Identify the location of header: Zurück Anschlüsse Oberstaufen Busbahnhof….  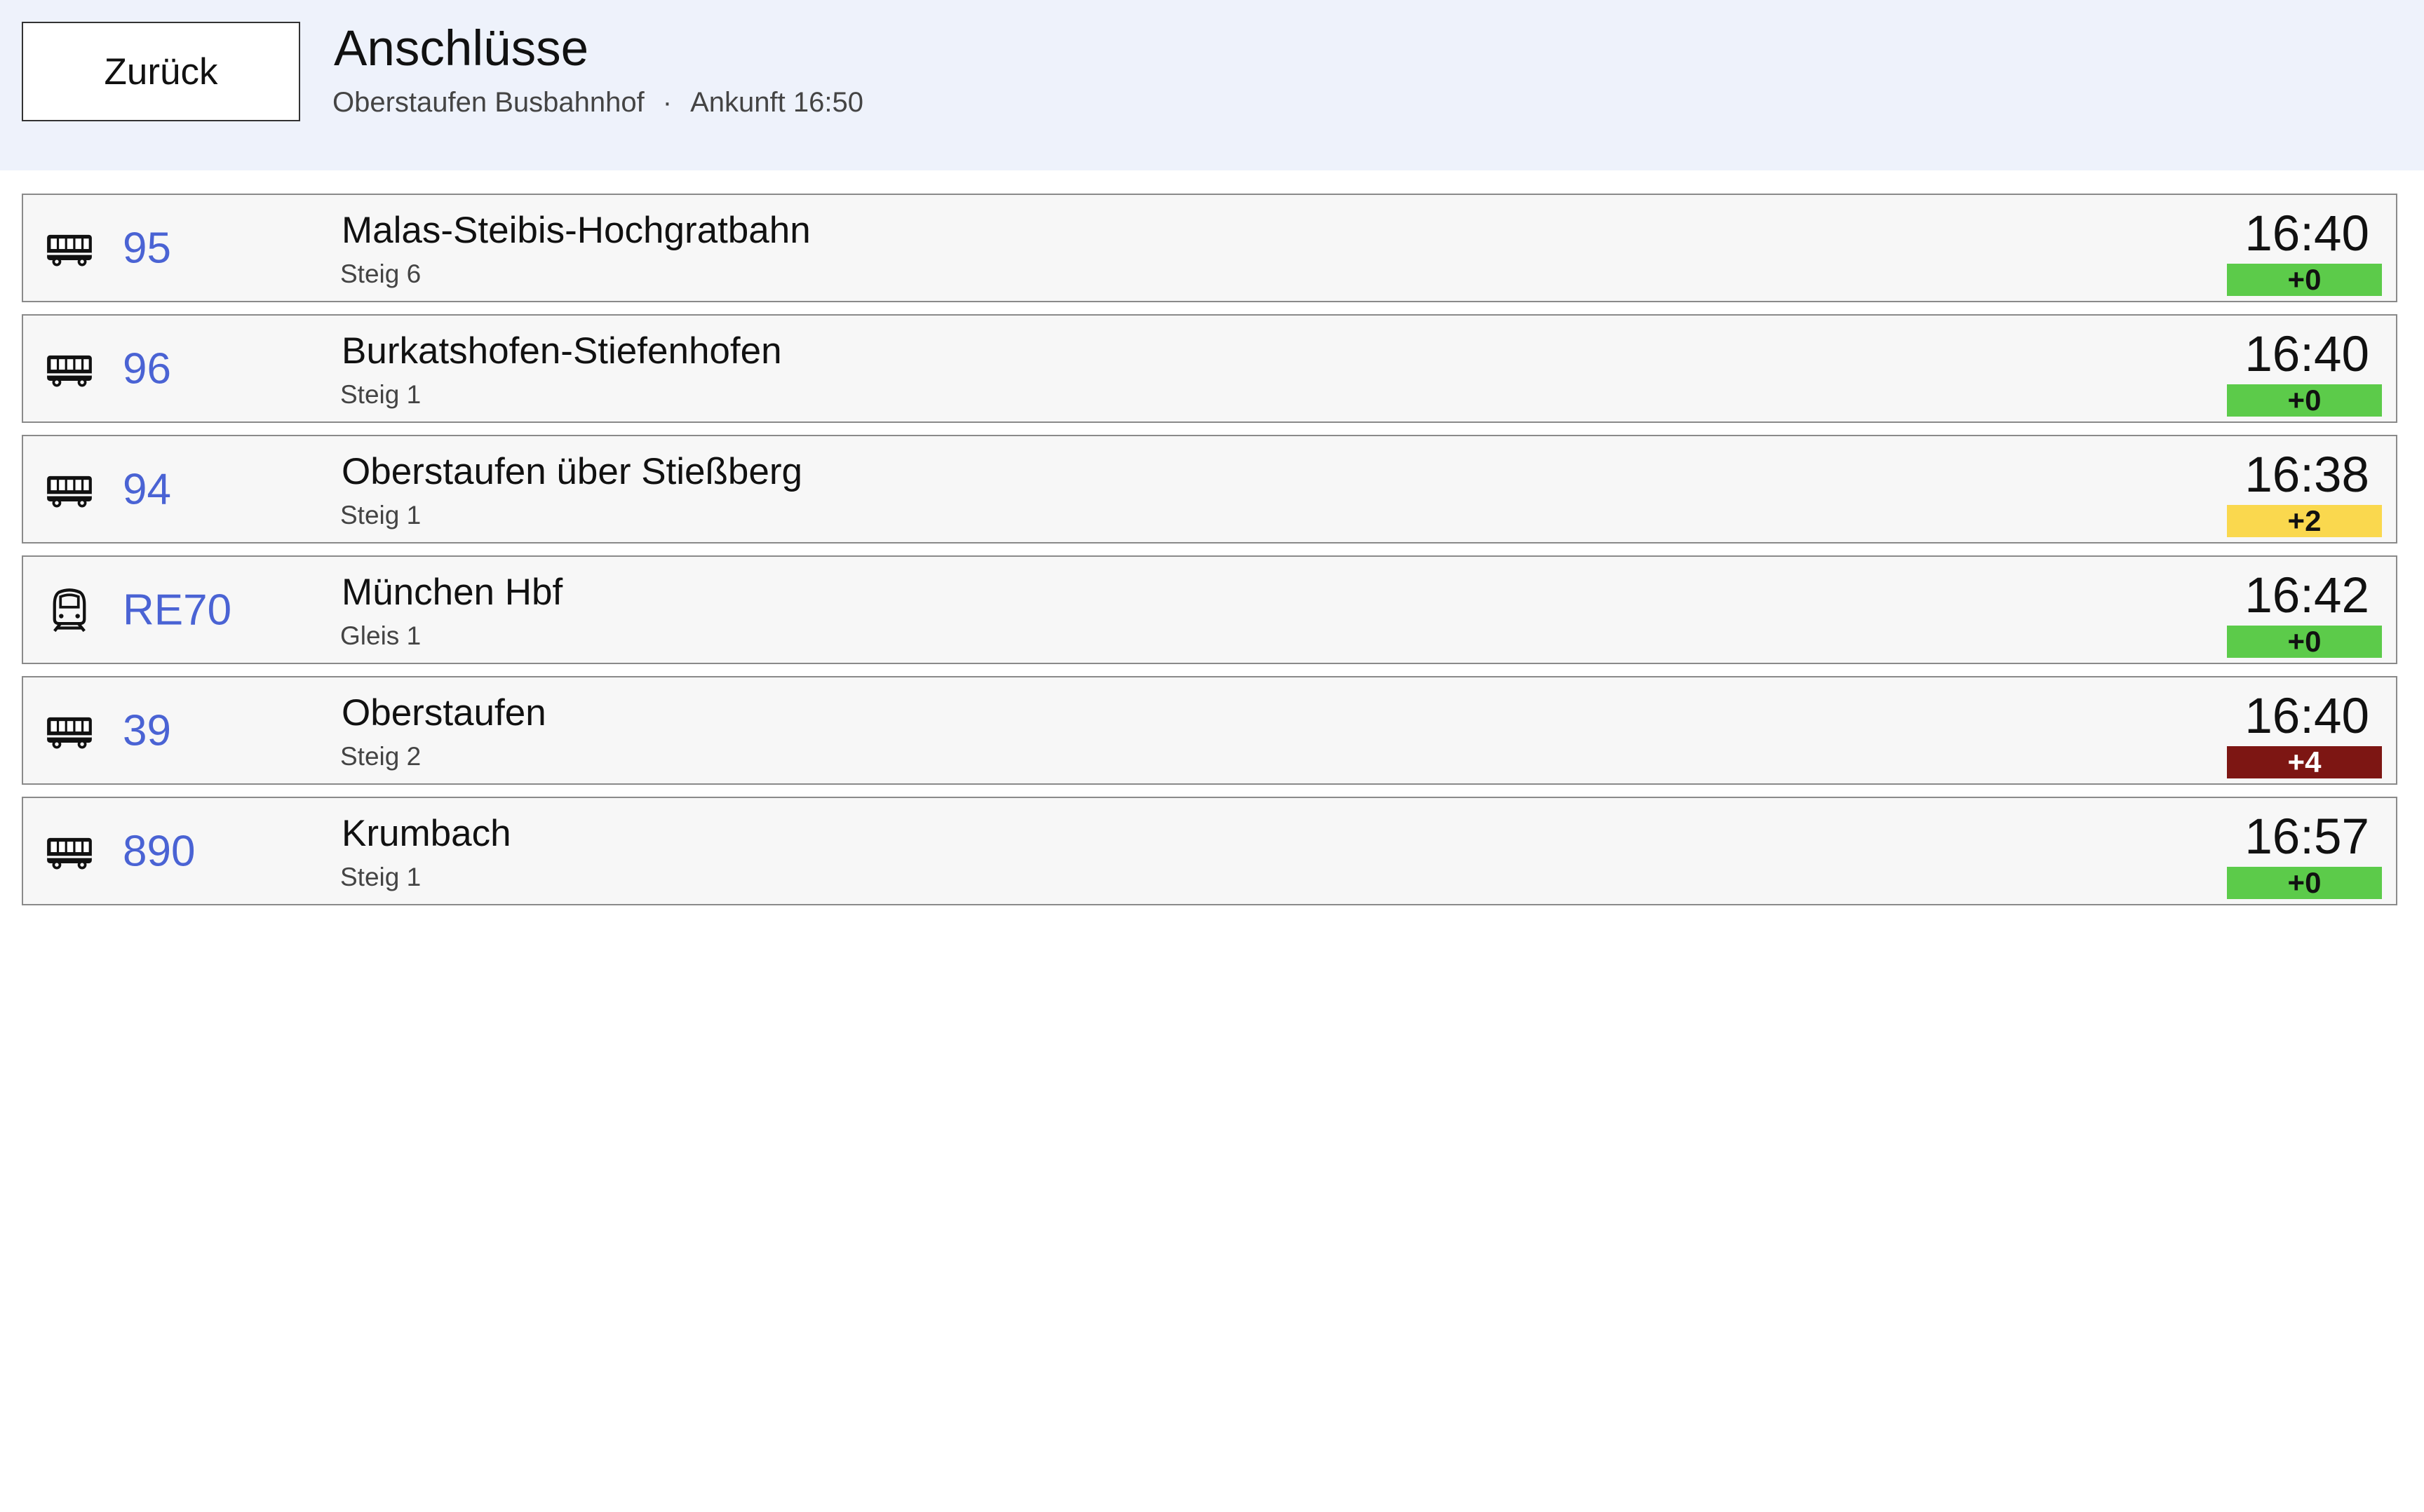
(1212, 85).